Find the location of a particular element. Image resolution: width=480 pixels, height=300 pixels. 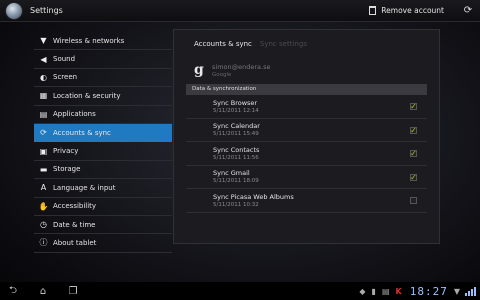

sync-item-text: Sync Browser 5/11/2011 12:14 is located at coordinates (236, 106).